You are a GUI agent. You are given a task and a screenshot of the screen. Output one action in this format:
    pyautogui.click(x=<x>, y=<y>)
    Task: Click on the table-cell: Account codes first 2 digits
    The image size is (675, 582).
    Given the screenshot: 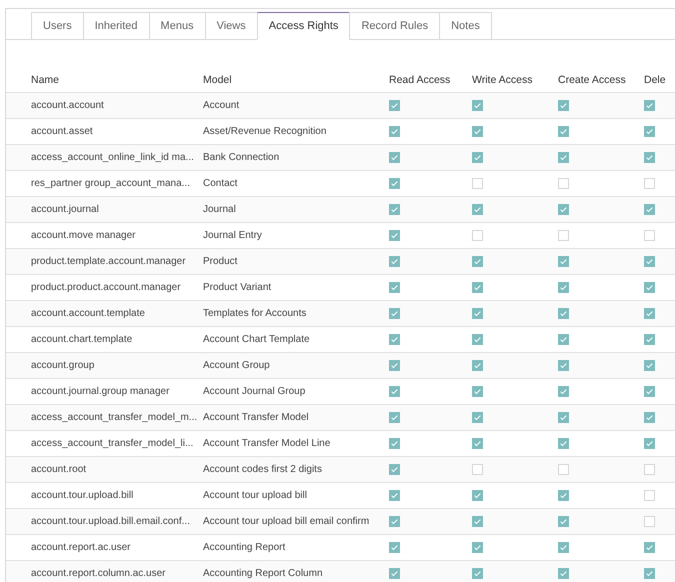 What is the action you would take?
    pyautogui.click(x=262, y=469)
    